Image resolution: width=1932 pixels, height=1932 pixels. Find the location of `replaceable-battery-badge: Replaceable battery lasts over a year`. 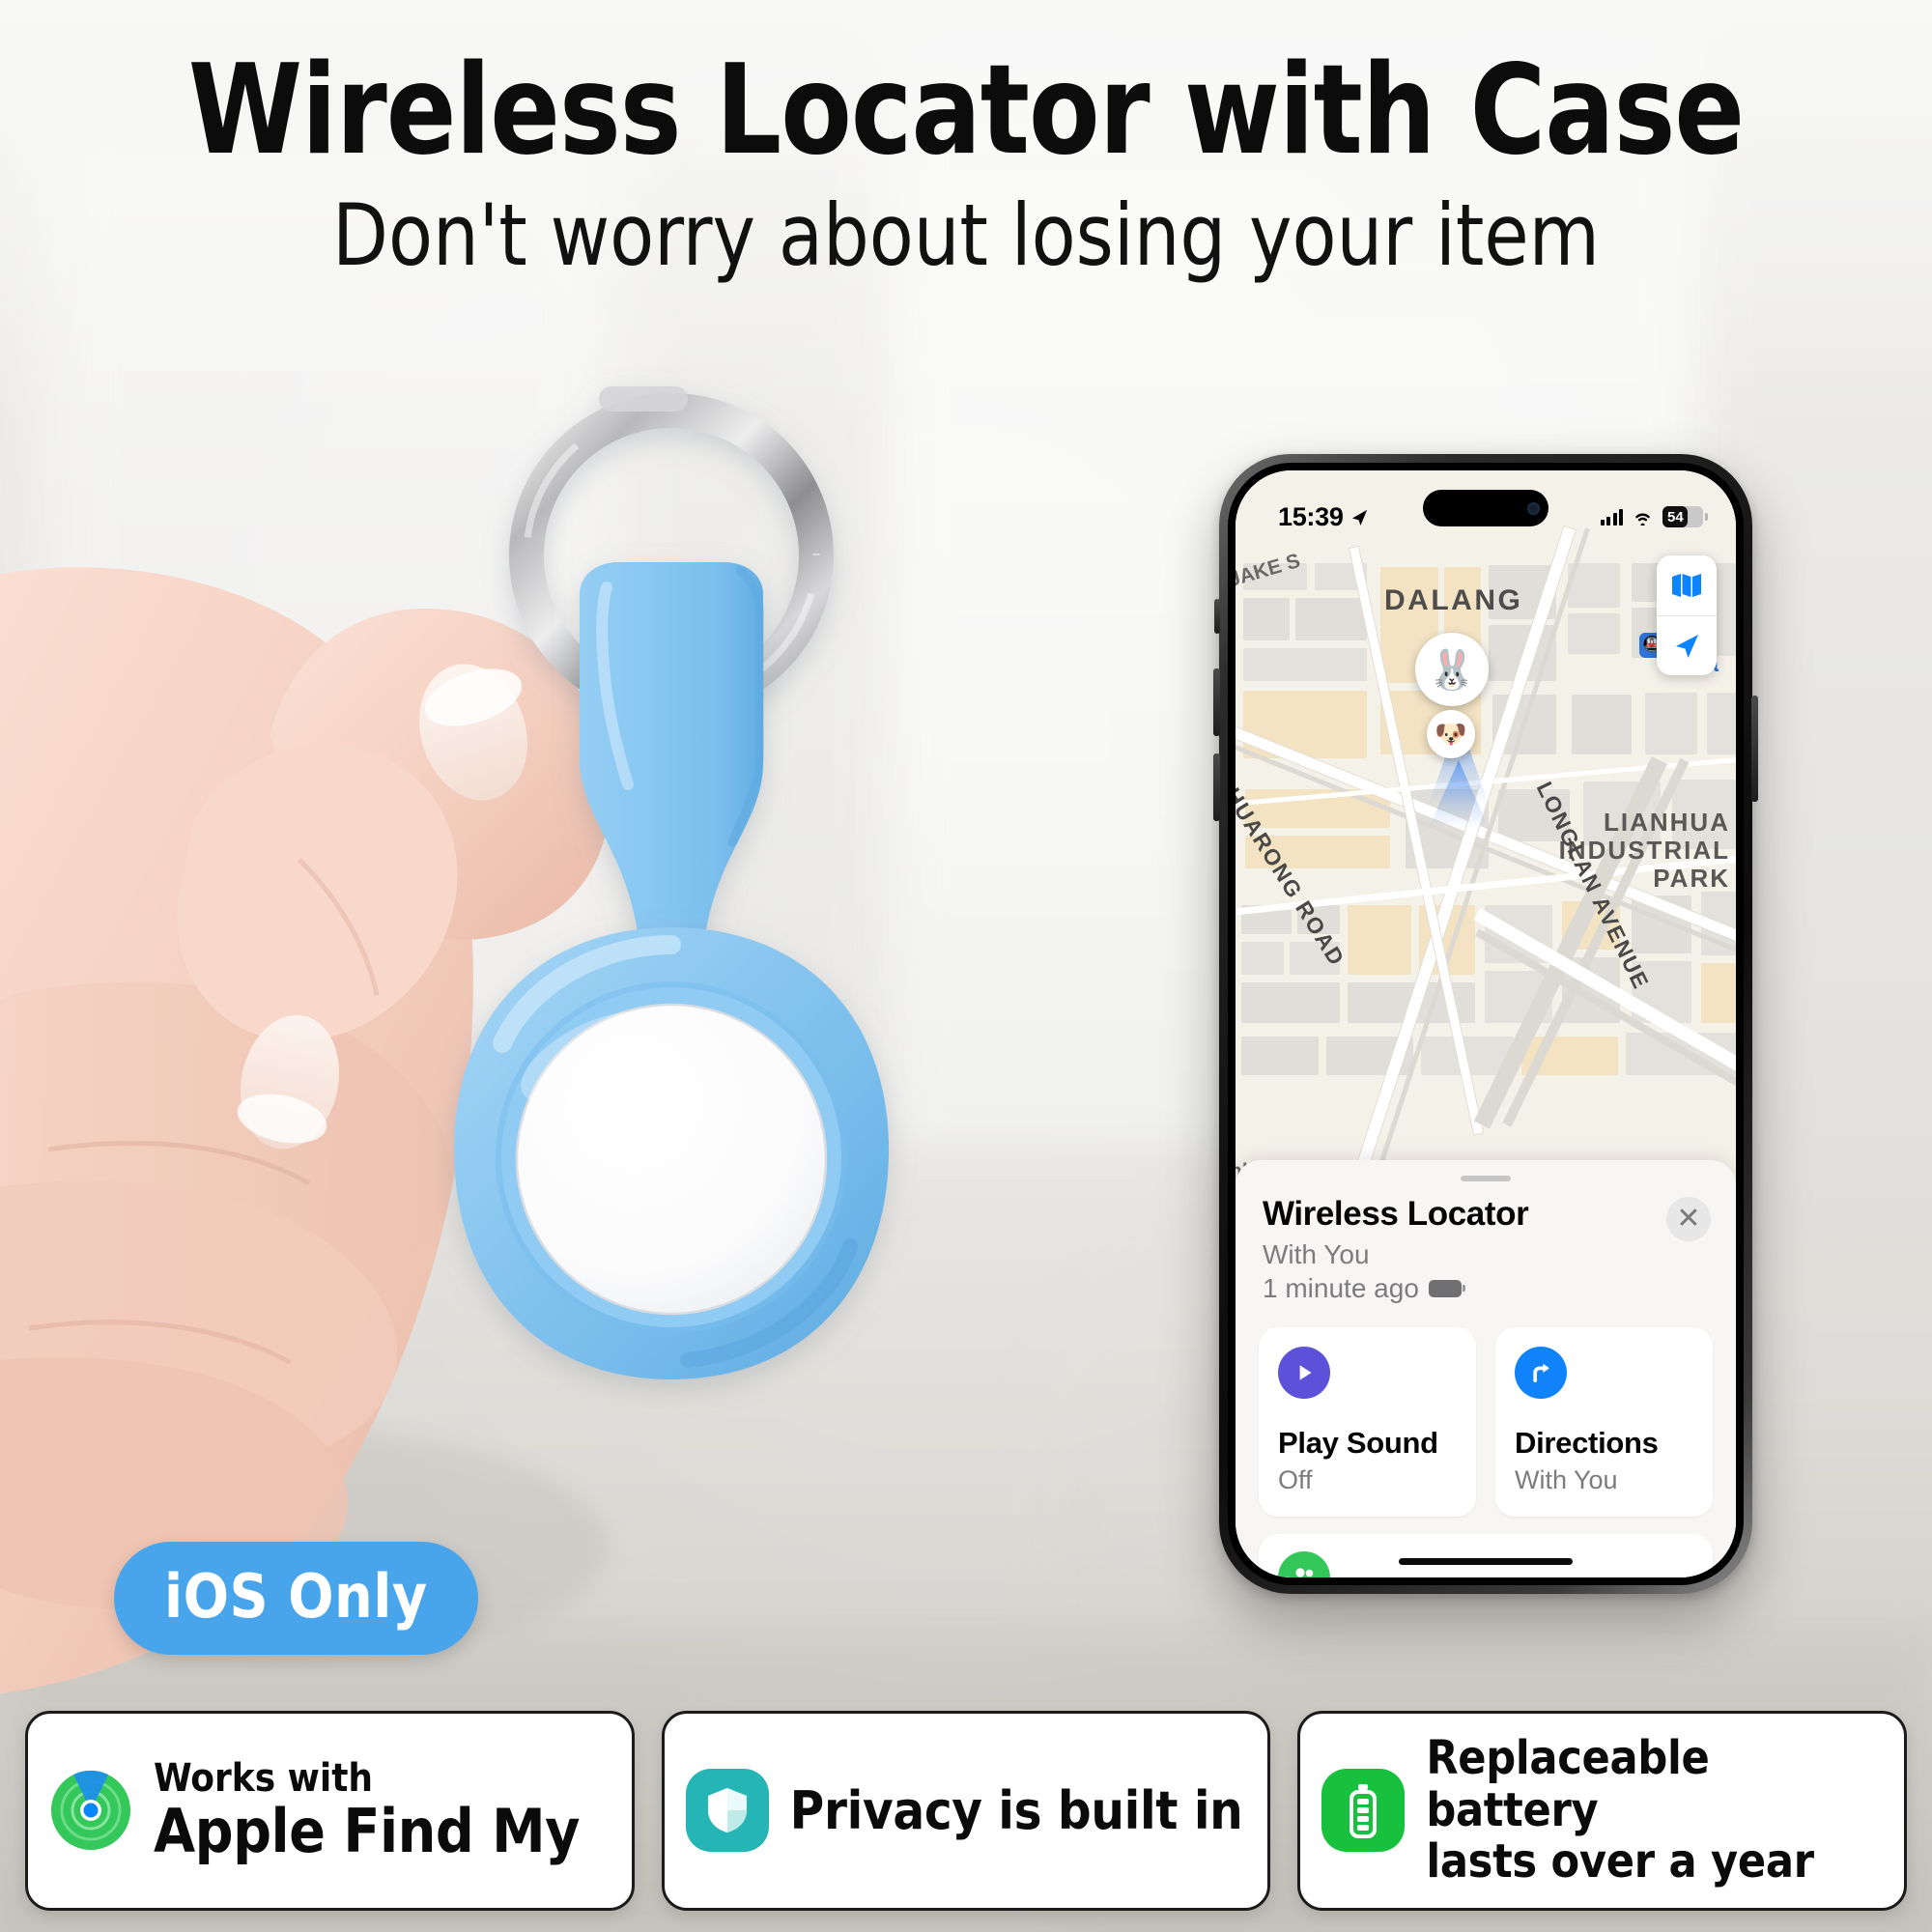

replaceable-battery-badge: Replaceable battery lasts over a year is located at coordinates (1602, 1810).